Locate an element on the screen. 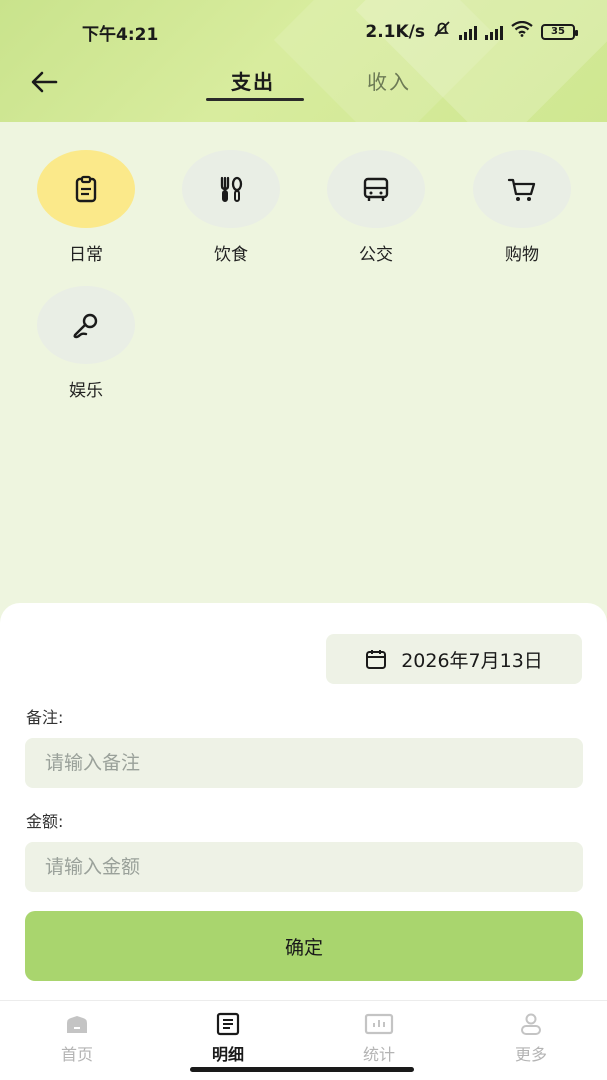 The height and width of the screenshot is (1080, 607). category-food: 饮食 is located at coordinates (231, 207).